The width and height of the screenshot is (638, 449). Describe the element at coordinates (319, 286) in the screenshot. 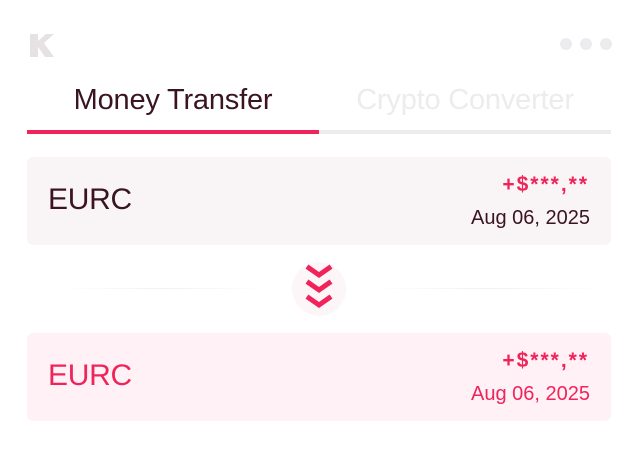

I see `double-chevron-down-icon` at that location.